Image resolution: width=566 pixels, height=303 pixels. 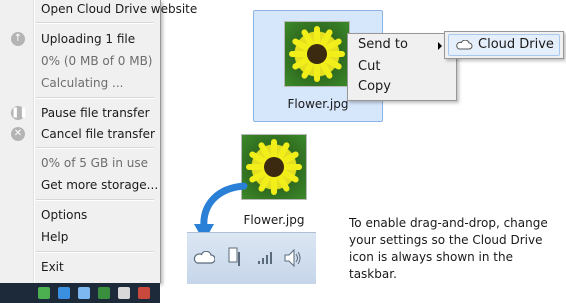 I want to click on dragged-file, so click(x=274, y=167).